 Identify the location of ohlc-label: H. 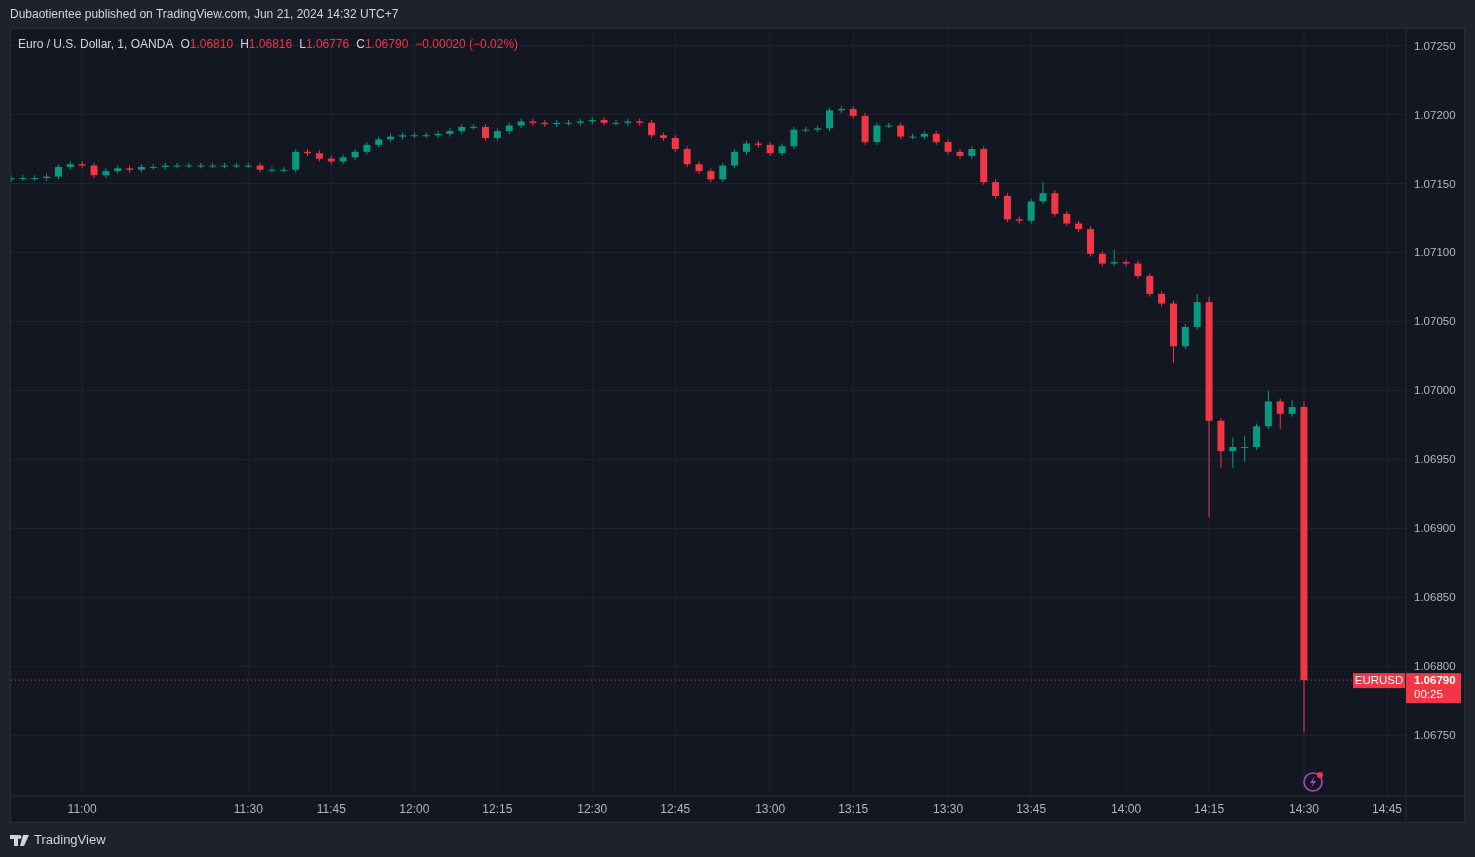
(244, 44).